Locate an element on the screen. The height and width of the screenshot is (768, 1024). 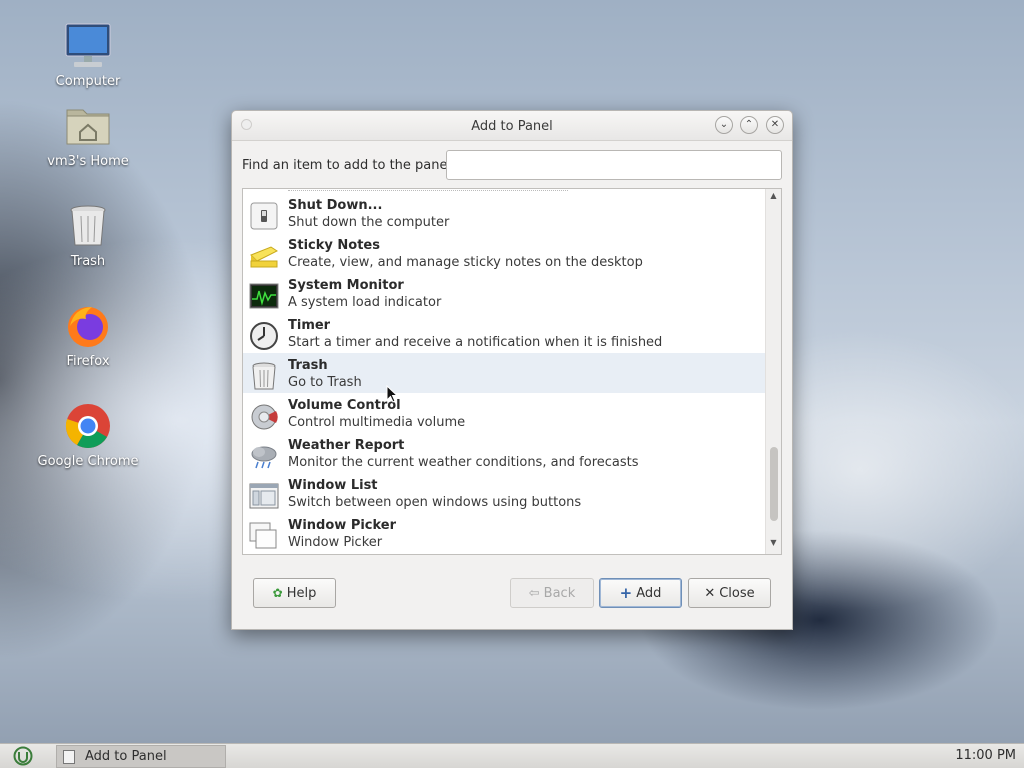
item-desc: Shut down the computer is located at coordinates (369, 222).